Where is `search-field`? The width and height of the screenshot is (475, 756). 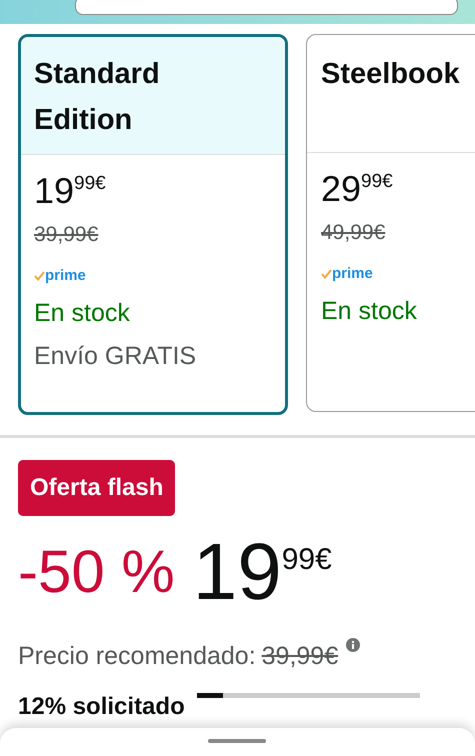
search-field is located at coordinates (266, 7).